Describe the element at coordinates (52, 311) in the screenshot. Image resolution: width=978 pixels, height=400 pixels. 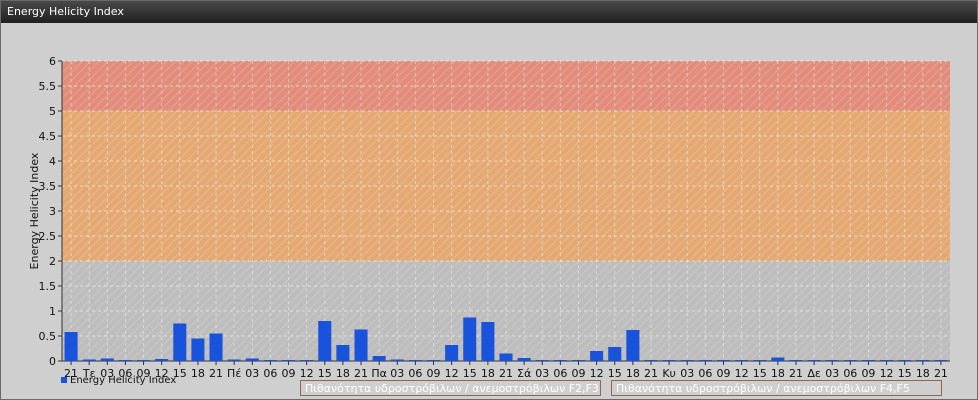
I see `y-tick-label: 1` at that location.